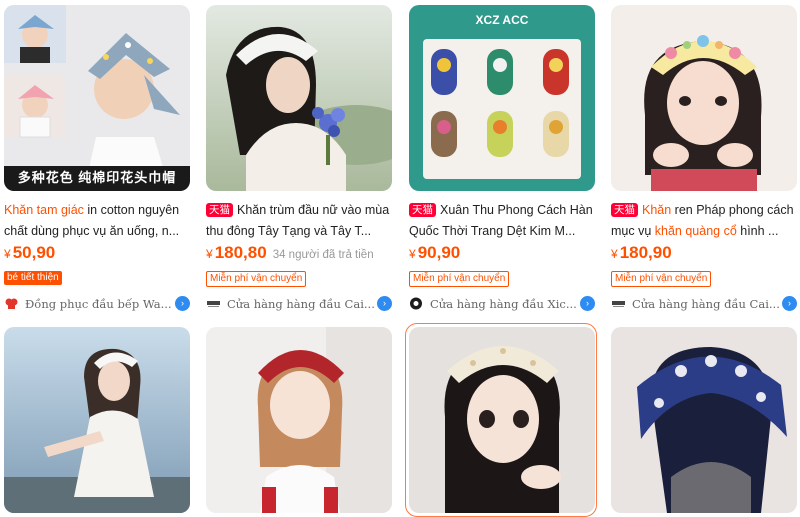  I want to click on product-image-lace-bandana-girl, so click(502, 420).